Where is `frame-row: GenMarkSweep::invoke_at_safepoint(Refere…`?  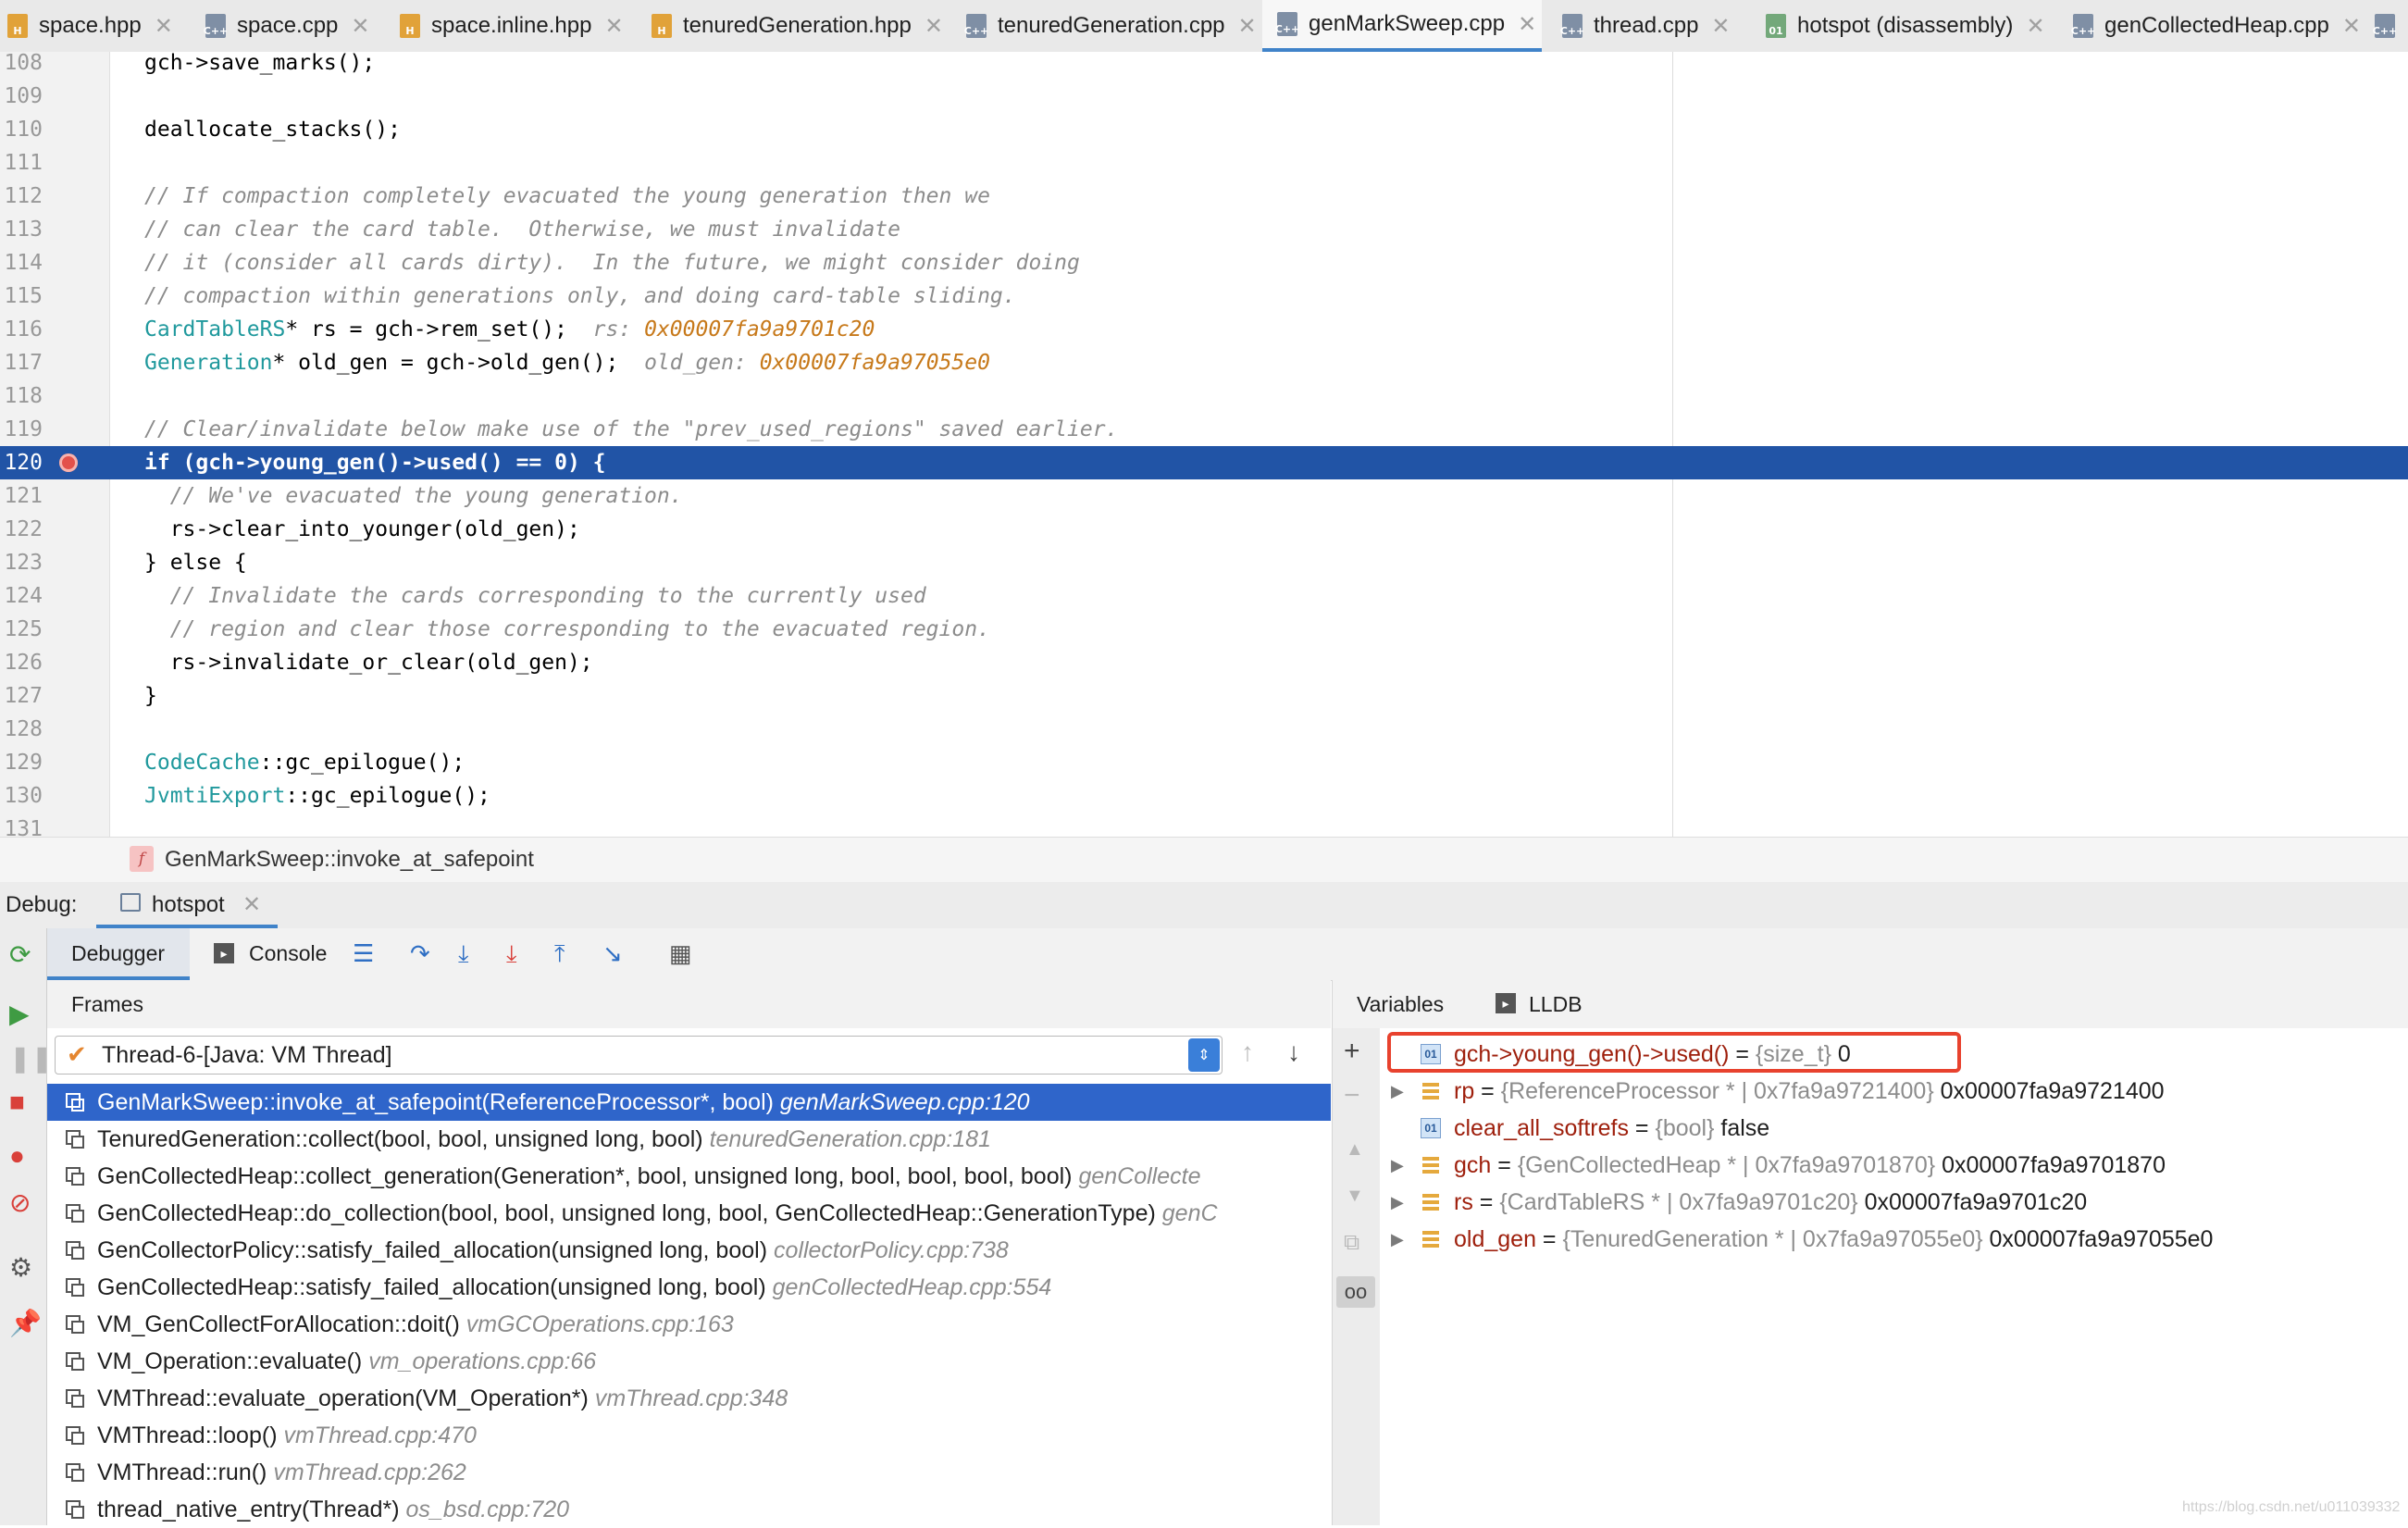
frame-row: GenMarkSweep::invoke_at_safepoint(Refere… is located at coordinates (689, 1102).